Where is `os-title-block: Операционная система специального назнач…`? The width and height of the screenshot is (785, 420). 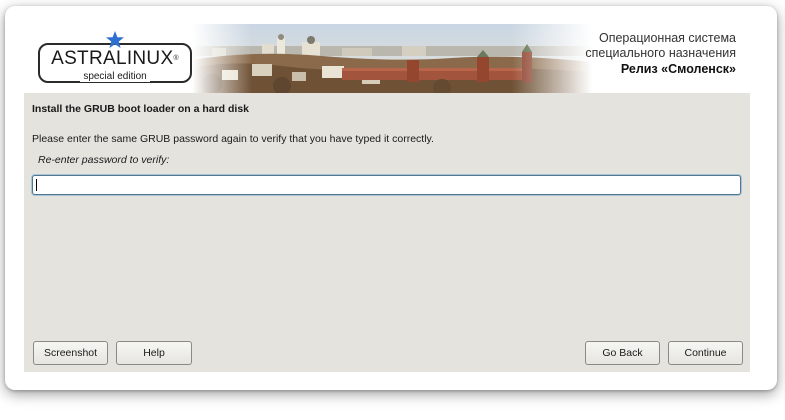 os-title-block: Операционная система специального назнач… is located at coordinates (660, 54).